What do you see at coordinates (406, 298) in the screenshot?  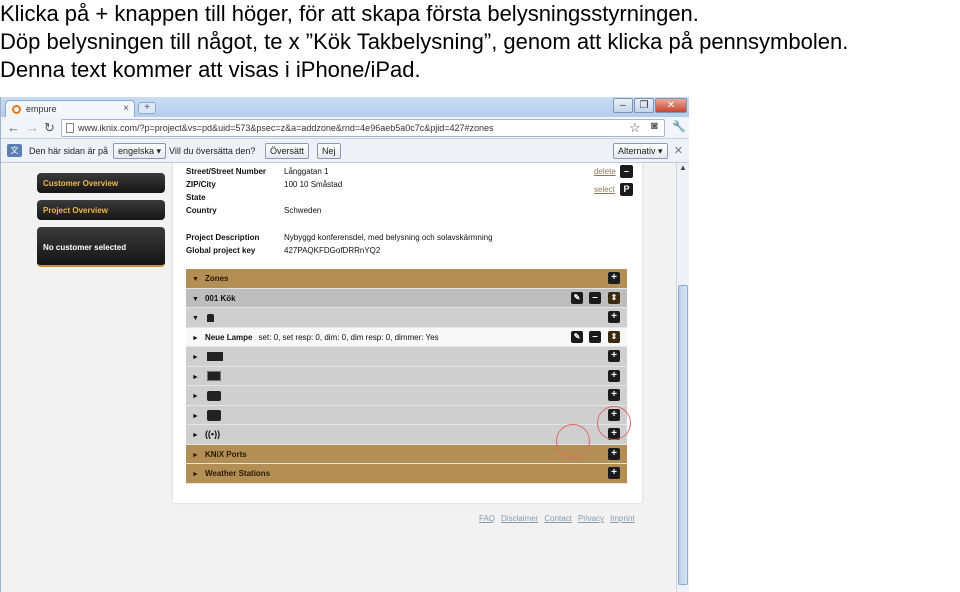 I see `zone-row-kok: ▼ 001 Kök ✎ – ⇕` at bounding box center [406, 298].